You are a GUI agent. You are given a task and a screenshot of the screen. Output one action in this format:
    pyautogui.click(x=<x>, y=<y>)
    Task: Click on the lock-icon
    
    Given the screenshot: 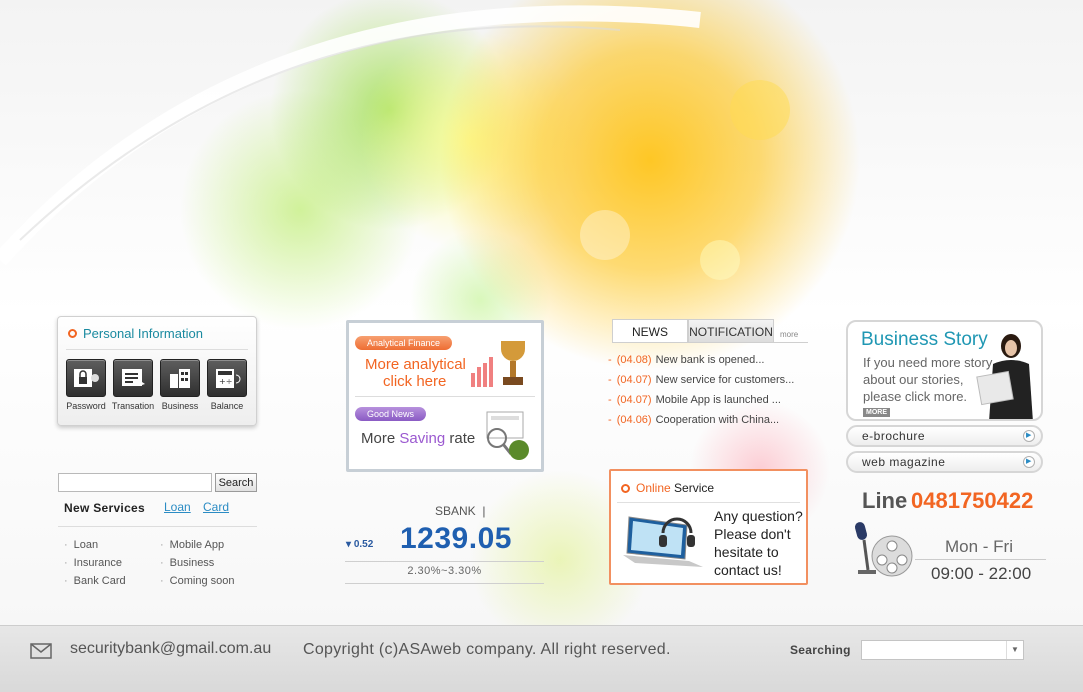 What is the action you would take?
    pyautogui.click(x=86, y=378)
    